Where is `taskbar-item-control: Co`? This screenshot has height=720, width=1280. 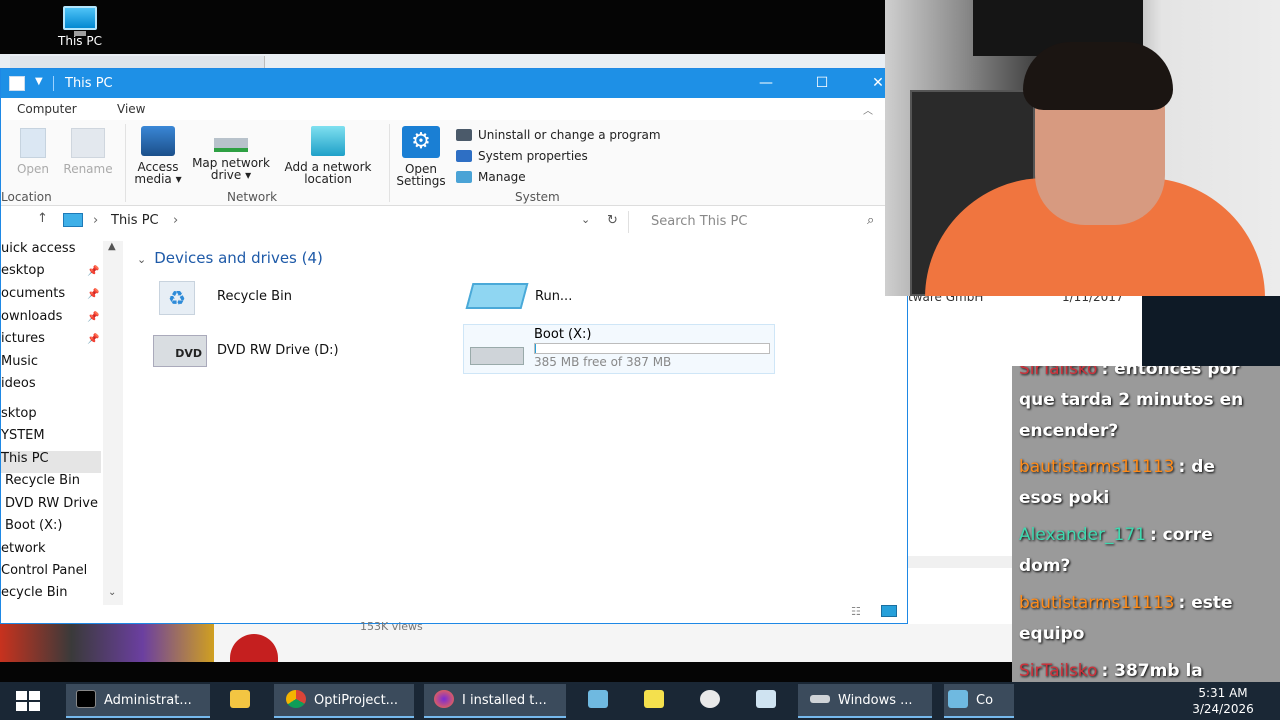 taskbar-item-control: Co is located at coordinates (979, 701).